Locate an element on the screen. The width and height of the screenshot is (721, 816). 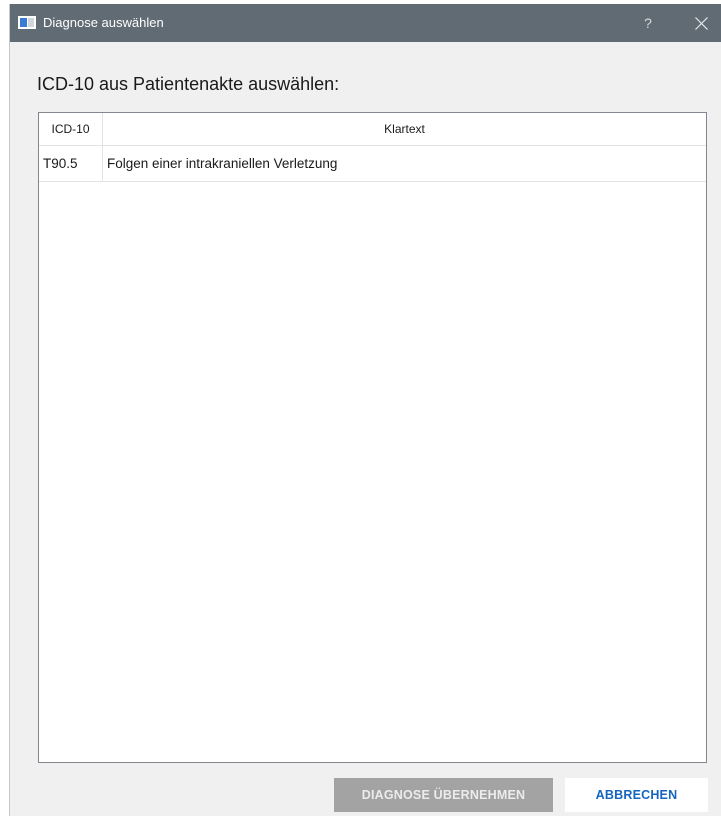
close-button is located at coordinates (701, 23).